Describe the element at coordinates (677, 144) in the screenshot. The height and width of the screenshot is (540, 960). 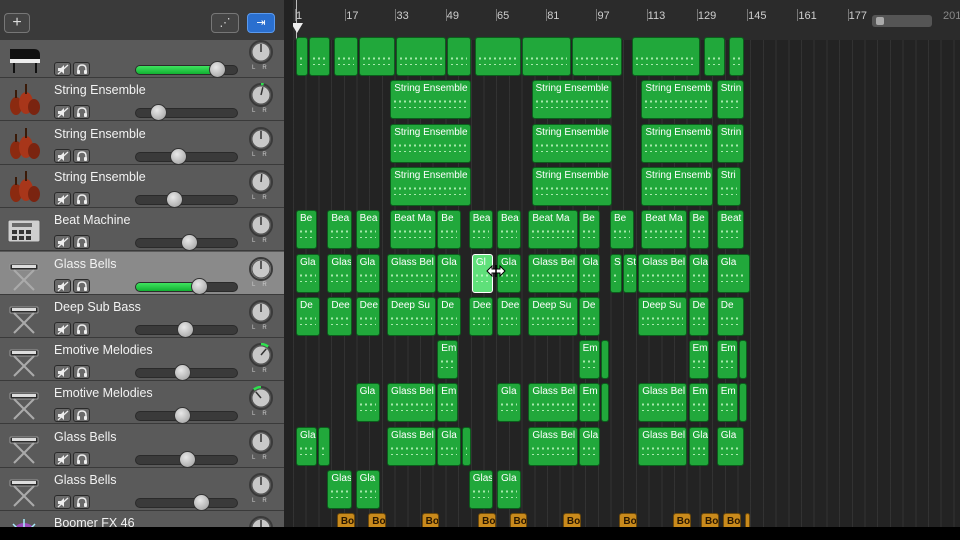
I see `region: String Ensemb` at that location.